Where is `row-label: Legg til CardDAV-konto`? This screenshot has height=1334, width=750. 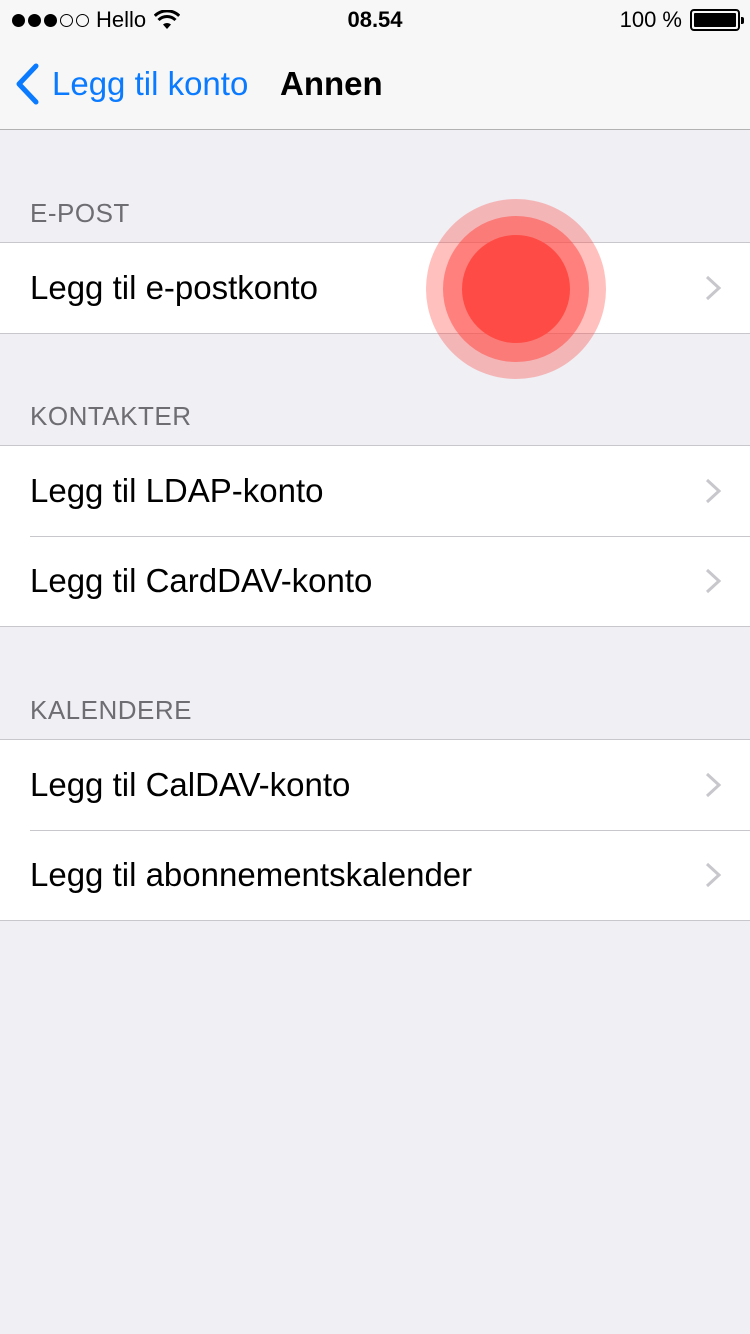 row-label: Legg til CardDAV-konto is located at coordinates (201, 580).